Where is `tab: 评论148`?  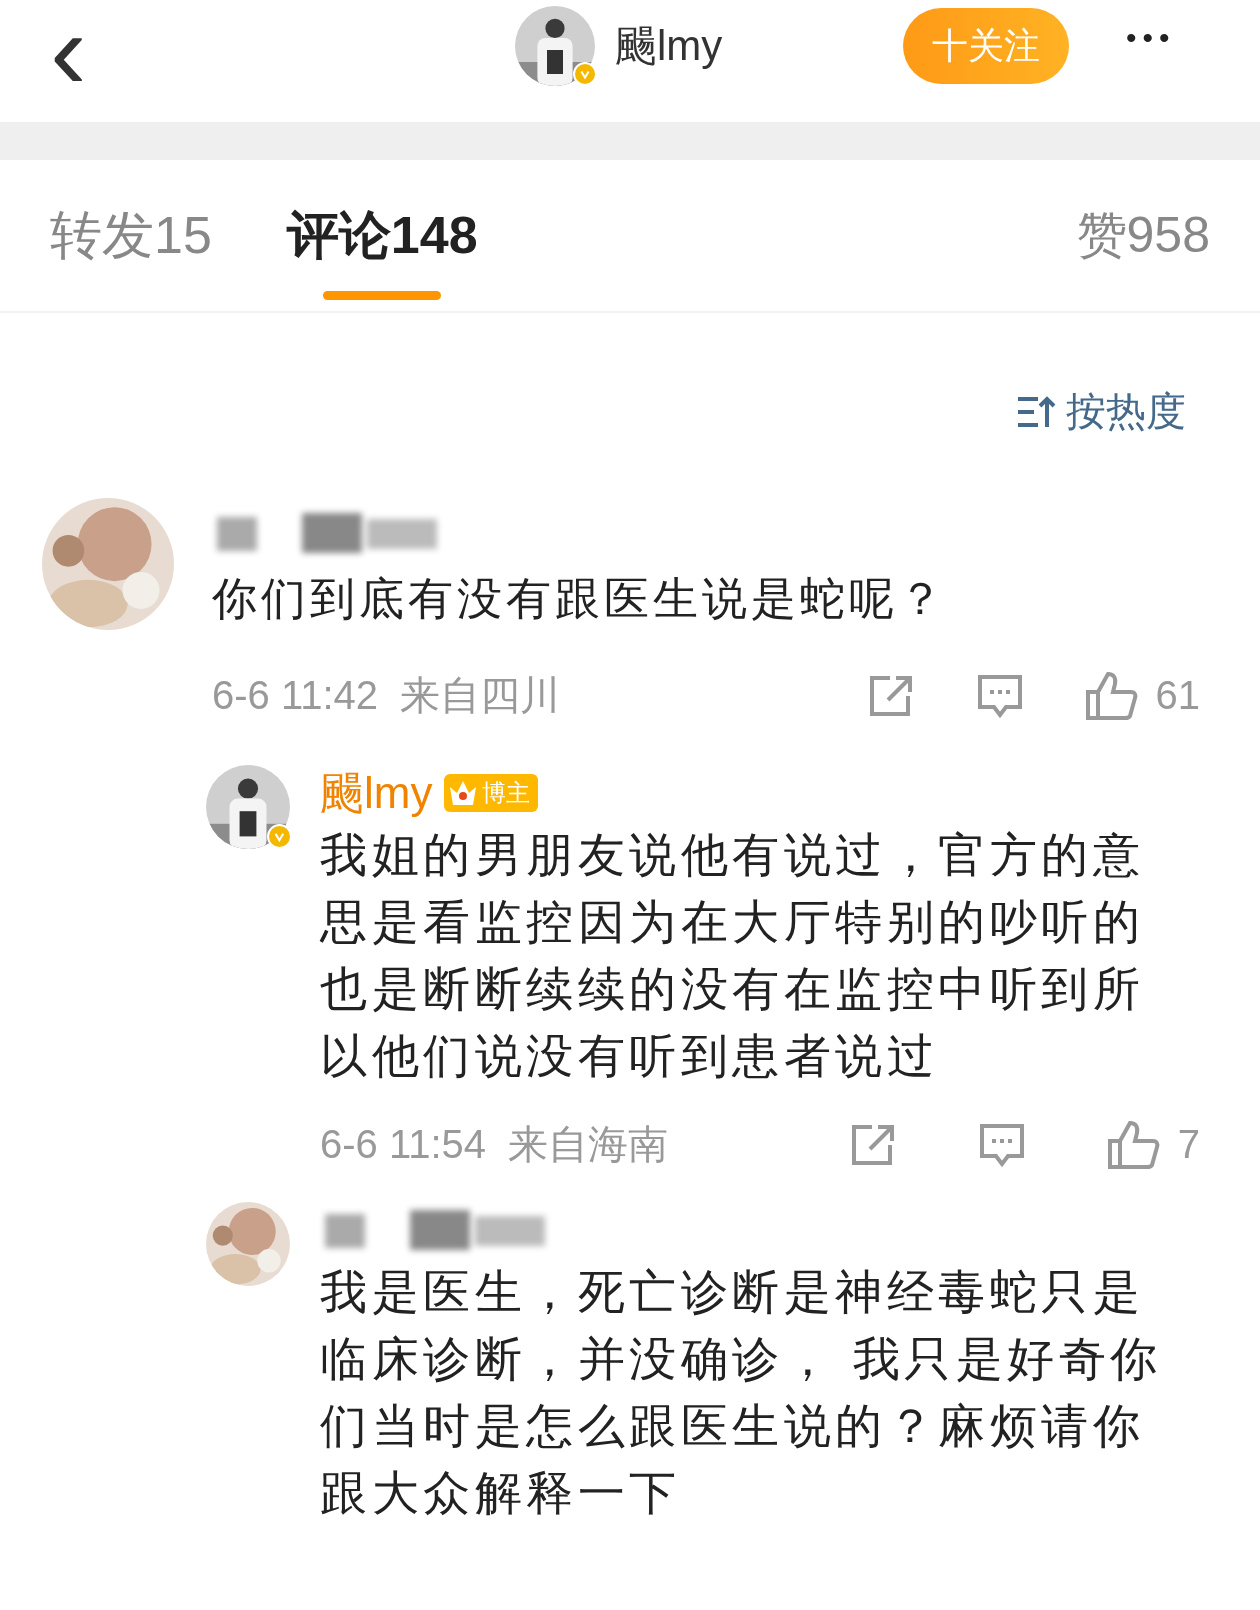 tab: 评论148 is located at coordinates (382, 235).